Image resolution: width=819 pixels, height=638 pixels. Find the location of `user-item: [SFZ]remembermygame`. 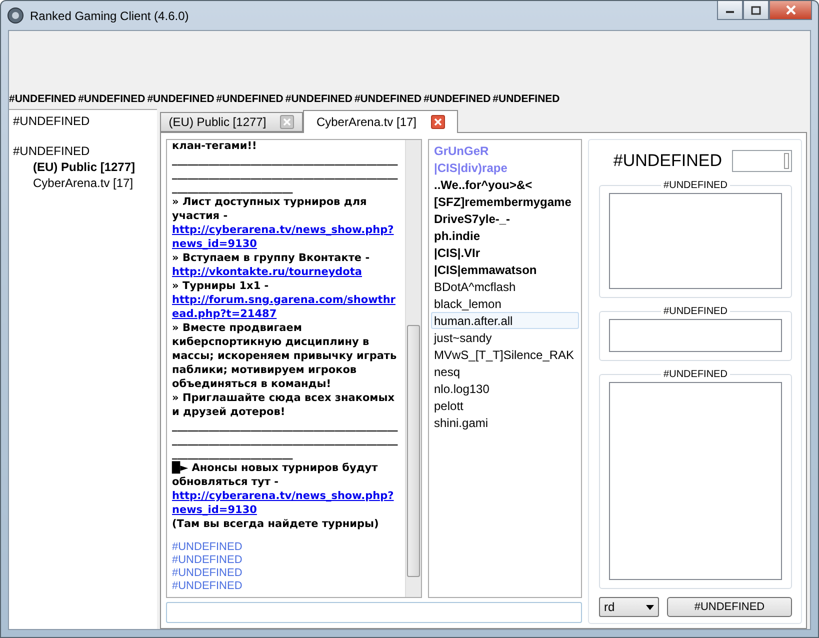

user-item: [SFZ]remembermygame is located at coordinates (505, 201).